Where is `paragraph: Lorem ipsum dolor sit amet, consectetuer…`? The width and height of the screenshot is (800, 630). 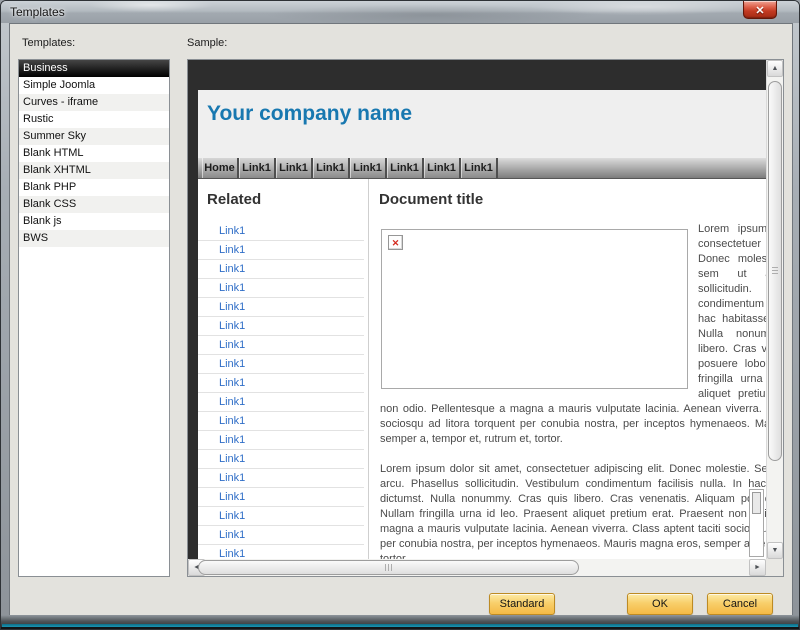
paragraph: Lorem ipsum dolor sit amet, consectetuer… is located at coordinates (581, 514).